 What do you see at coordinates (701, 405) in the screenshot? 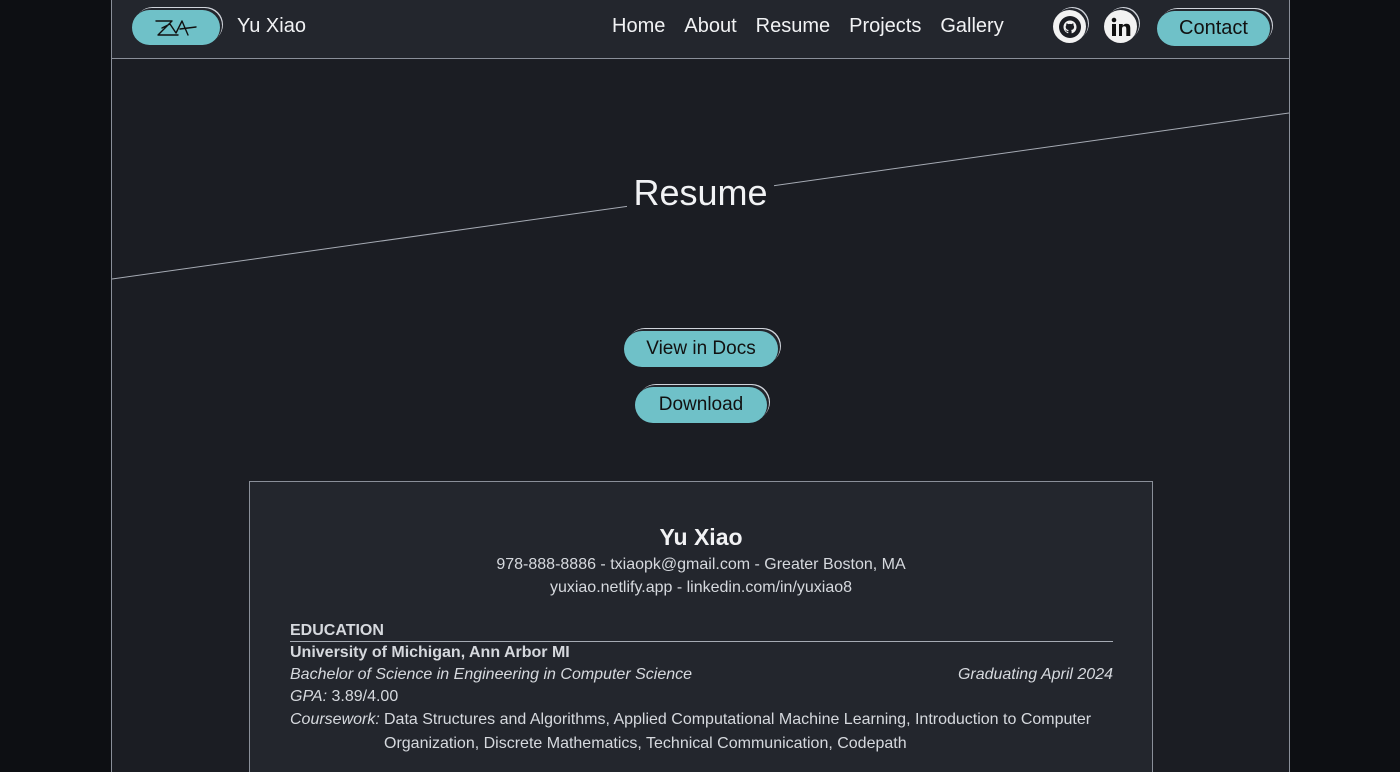
I see `download-button: Download` at bounding box center [701, 405].